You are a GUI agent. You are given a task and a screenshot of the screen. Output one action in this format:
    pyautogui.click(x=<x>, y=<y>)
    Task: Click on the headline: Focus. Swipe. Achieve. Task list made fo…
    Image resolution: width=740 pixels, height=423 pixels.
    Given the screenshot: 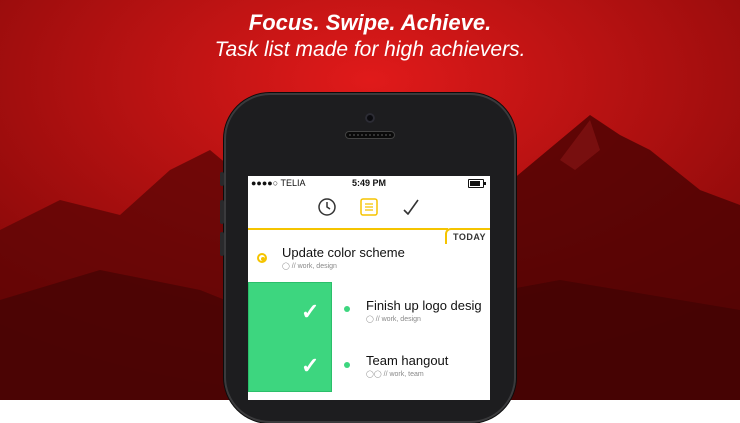 What is the action you would take?
    pyautogui.click(x=370, y=37)
    